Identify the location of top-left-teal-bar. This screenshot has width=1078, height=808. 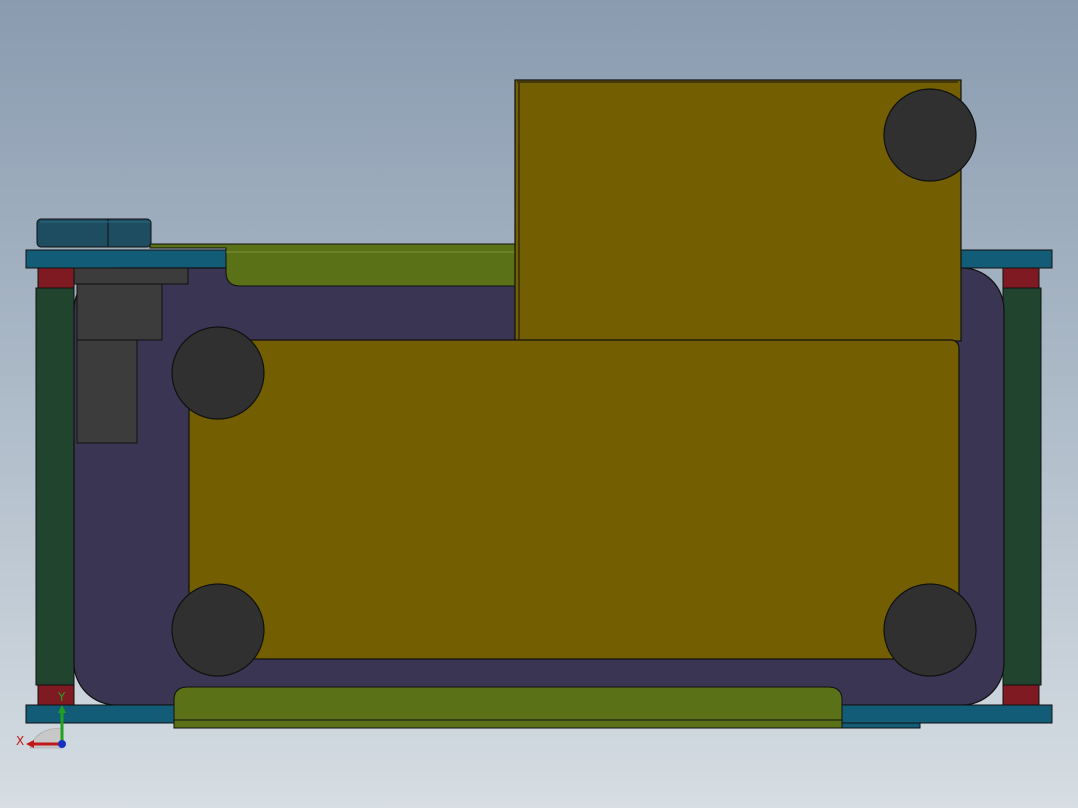
(126, 259).